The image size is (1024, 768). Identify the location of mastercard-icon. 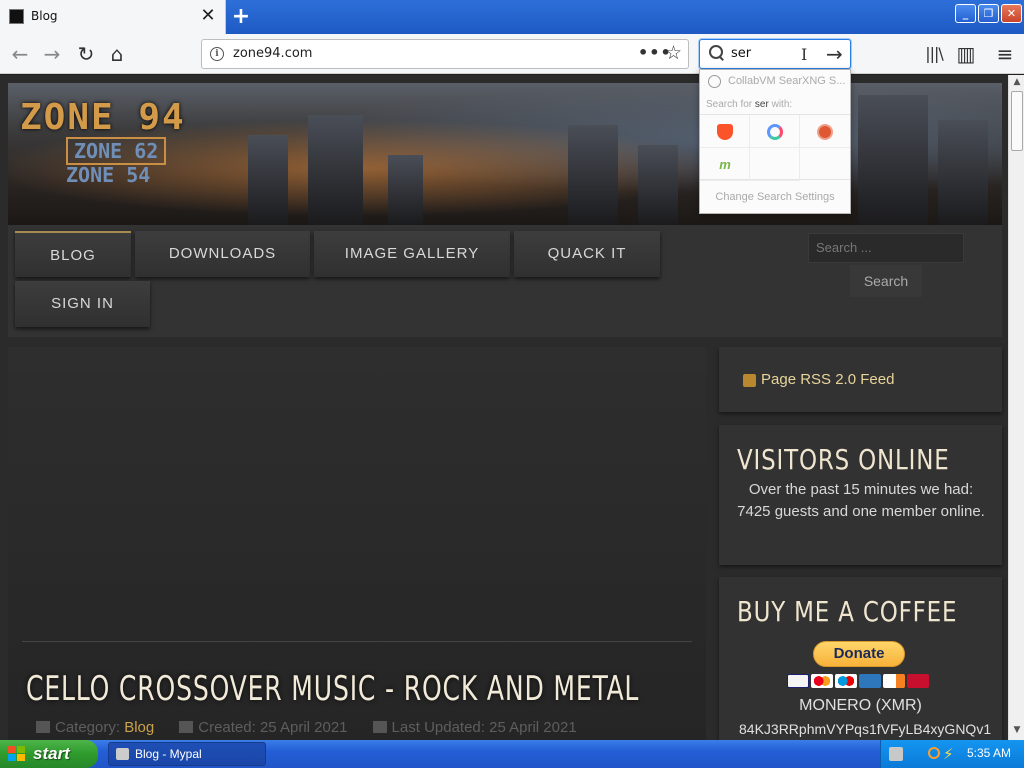
(822, 681).